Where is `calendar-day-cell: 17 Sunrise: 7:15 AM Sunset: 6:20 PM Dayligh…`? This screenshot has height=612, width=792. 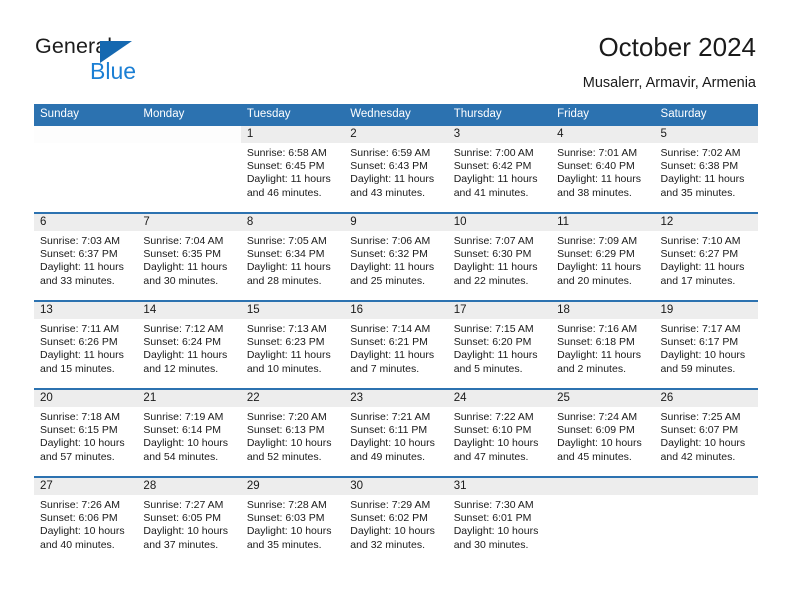 calendar-day-cell: 17 Sunrise: 7:15 AM Sunset: 6:20 PM Dayligh… is located at coordinates (499, 345).